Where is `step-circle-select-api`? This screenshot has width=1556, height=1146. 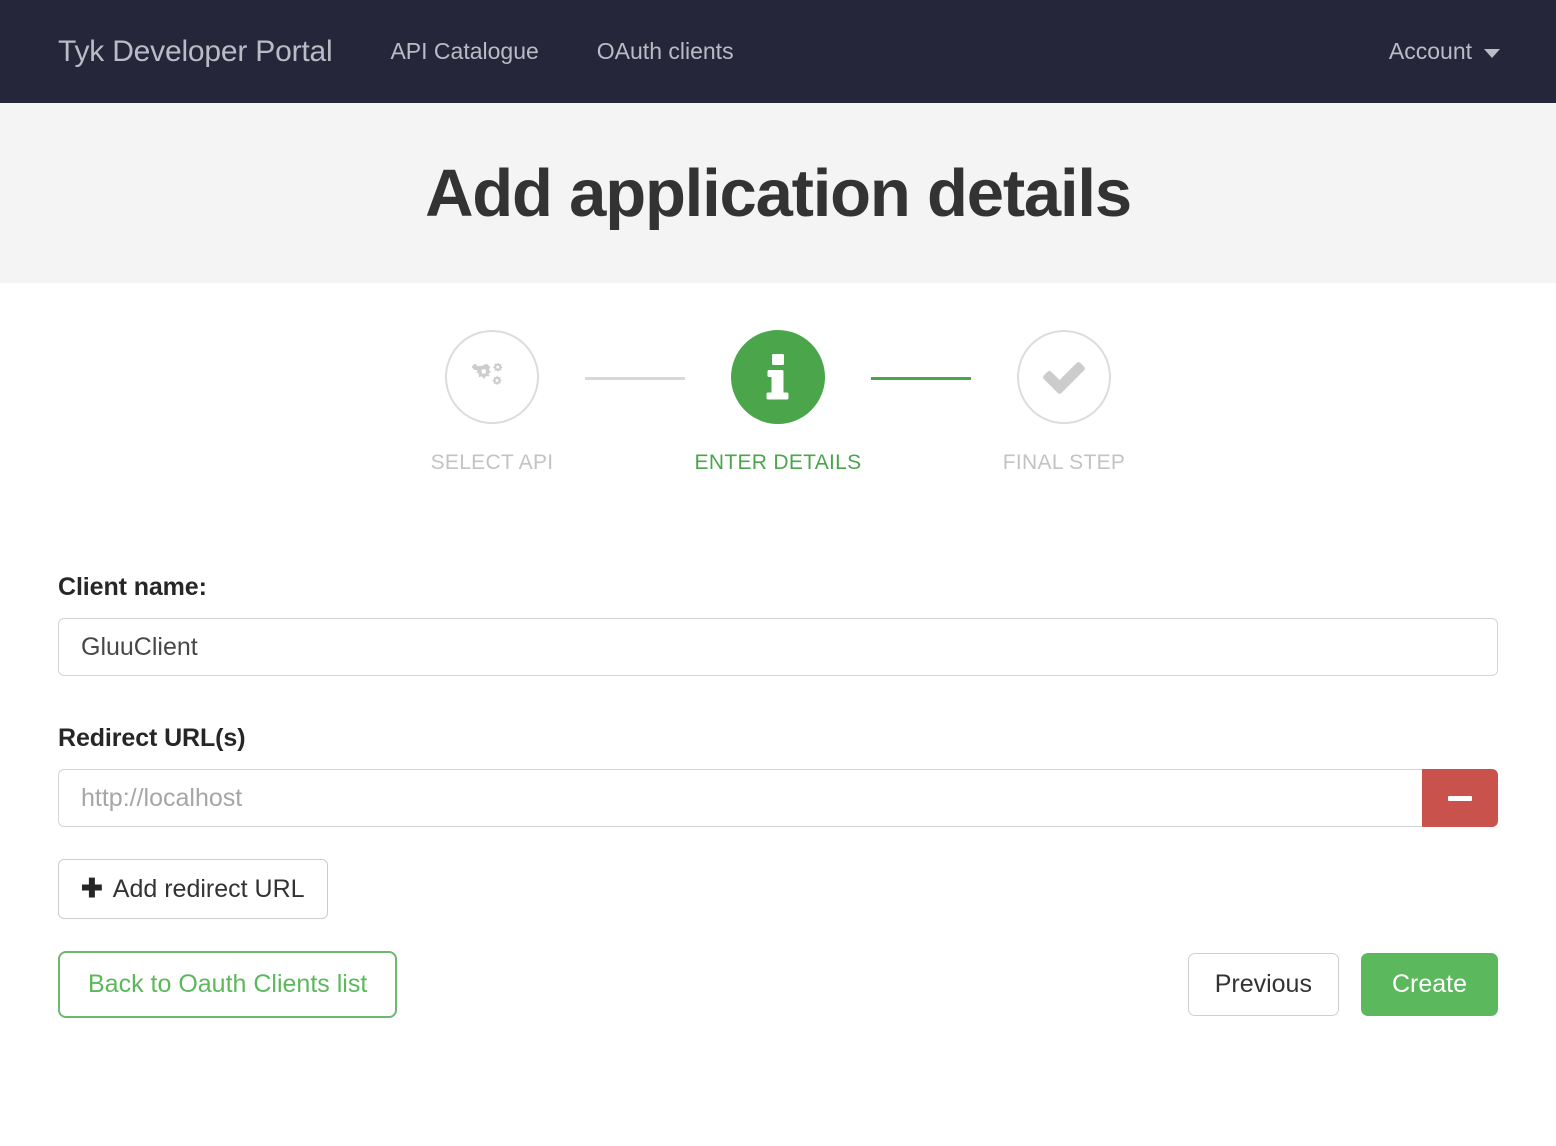 step-circle-select-api is located at coordinates (492, 377).